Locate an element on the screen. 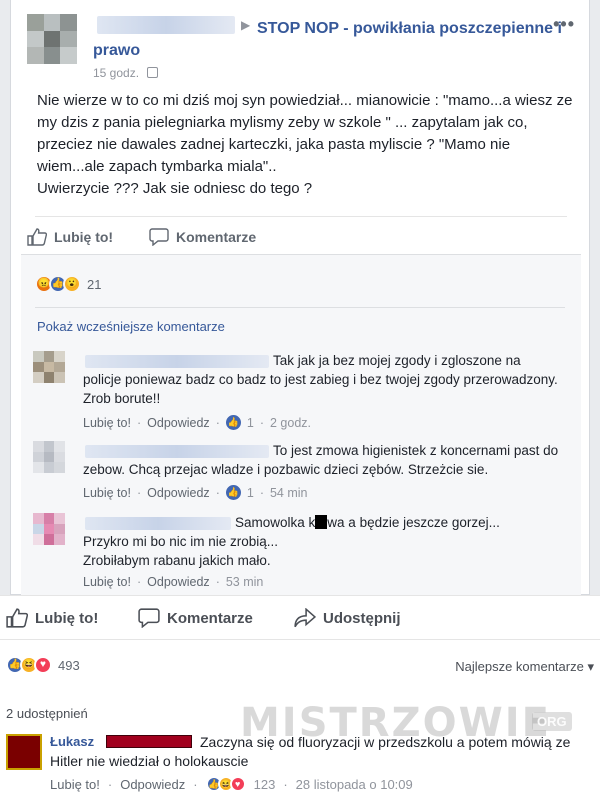 Image resolution: width=600 pixels, height=795 pixels. outer-action-bar: Lubię to! Komentarze Udostępnij is located at coordinates (300, 617).